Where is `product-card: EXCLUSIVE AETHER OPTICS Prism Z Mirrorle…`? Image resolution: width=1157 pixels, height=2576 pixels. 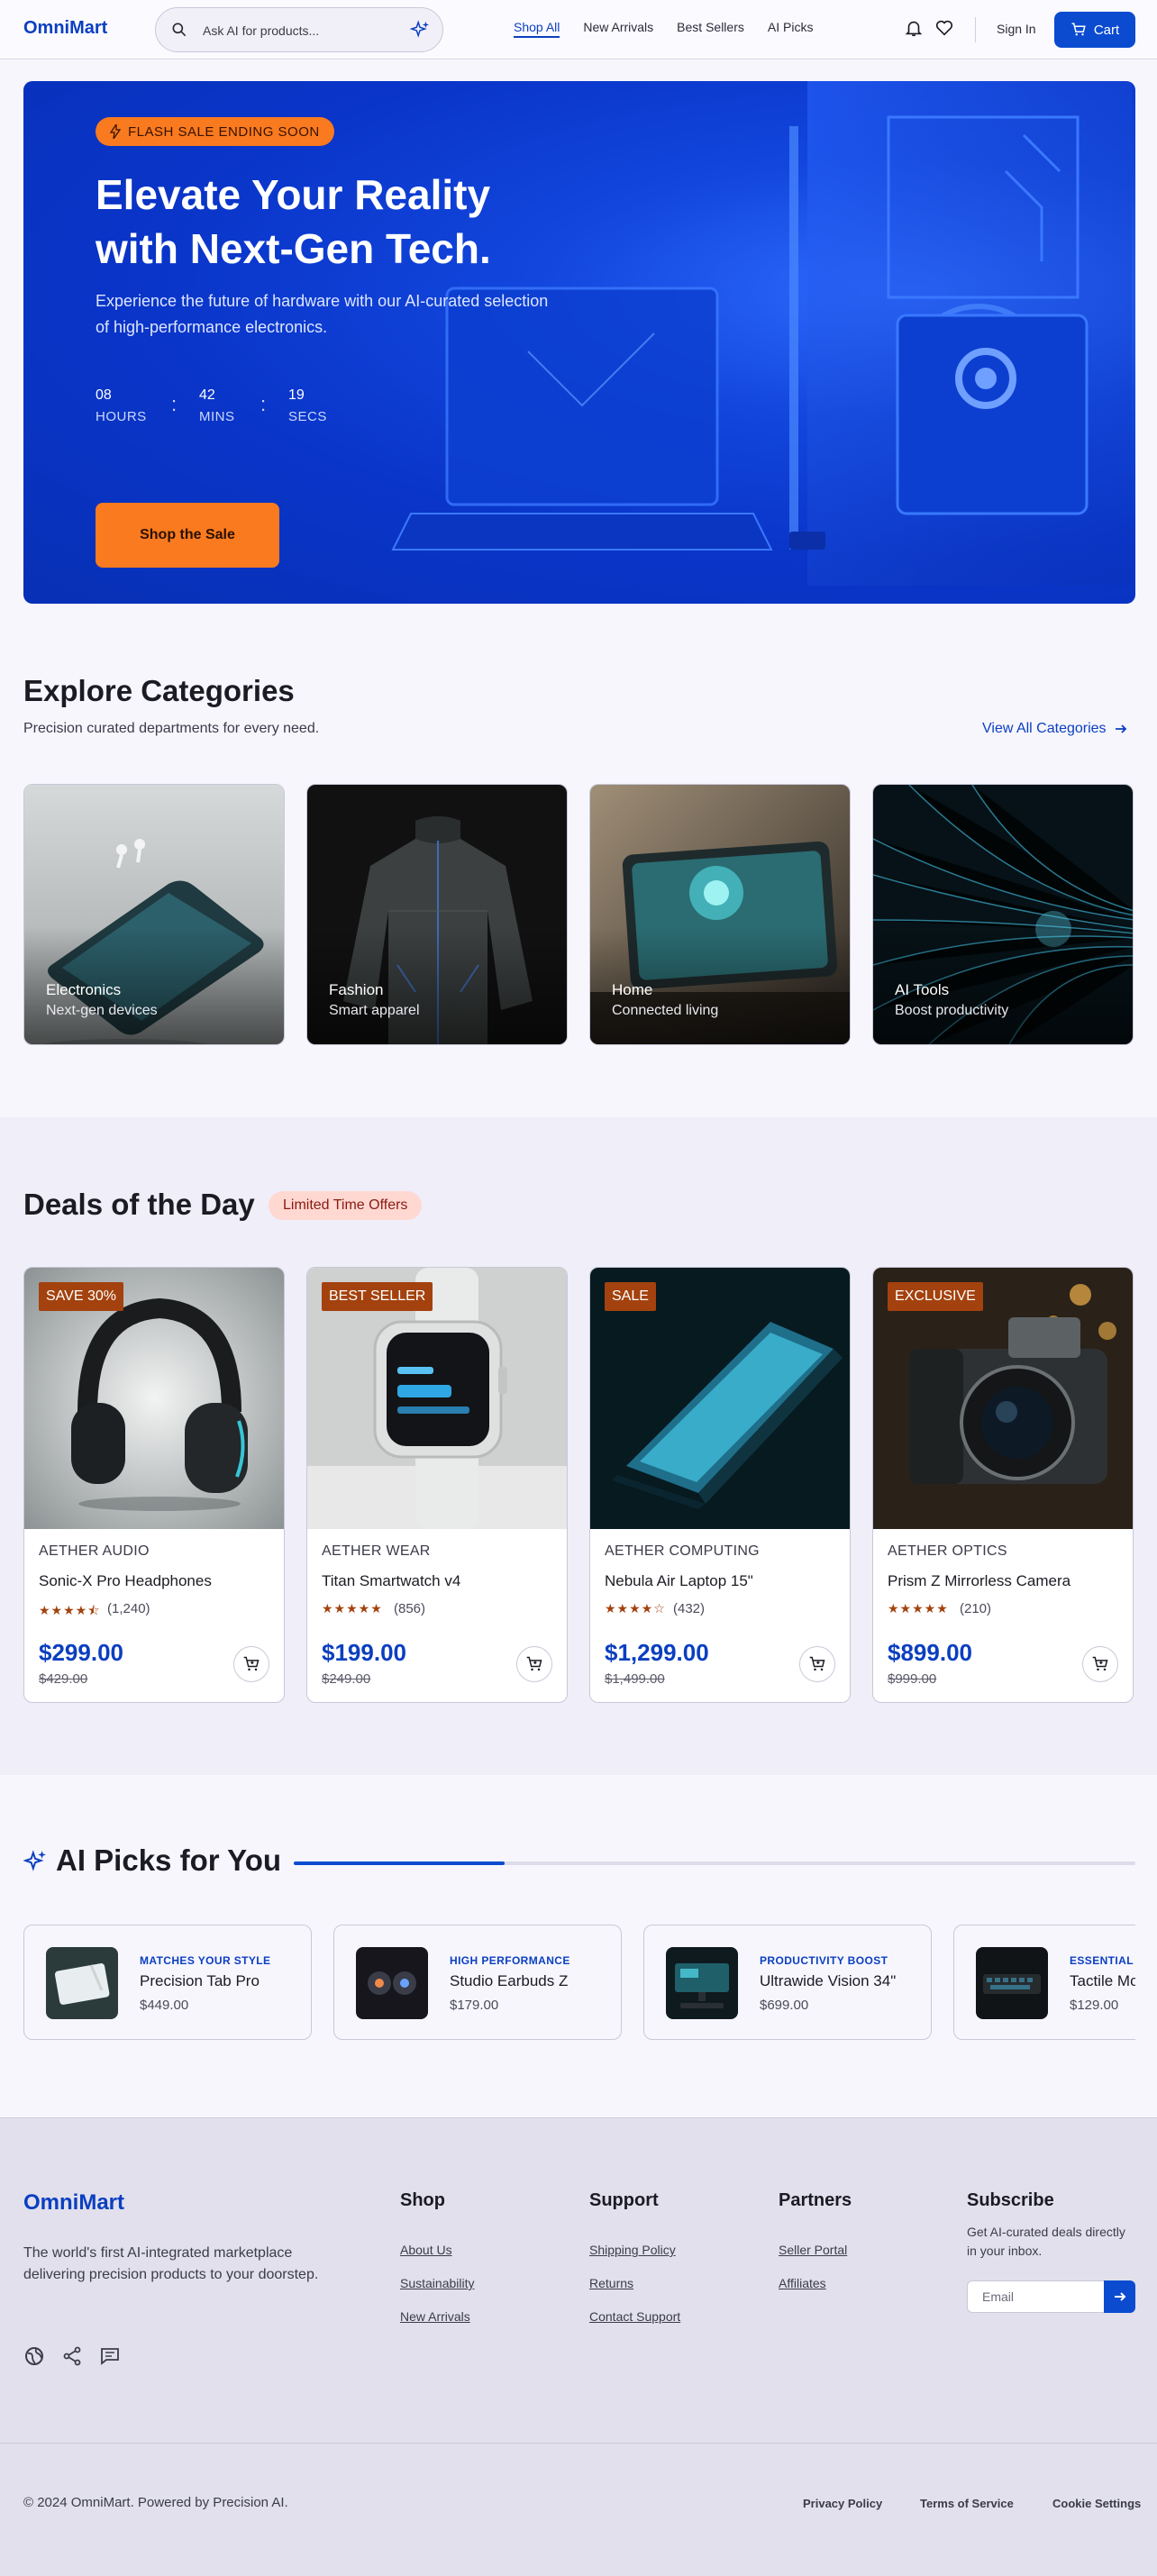
product-card: EXCLUSIVE AETHER OPTICS Prism Z Mirrorle… is located at coordinates (1003, 1485).